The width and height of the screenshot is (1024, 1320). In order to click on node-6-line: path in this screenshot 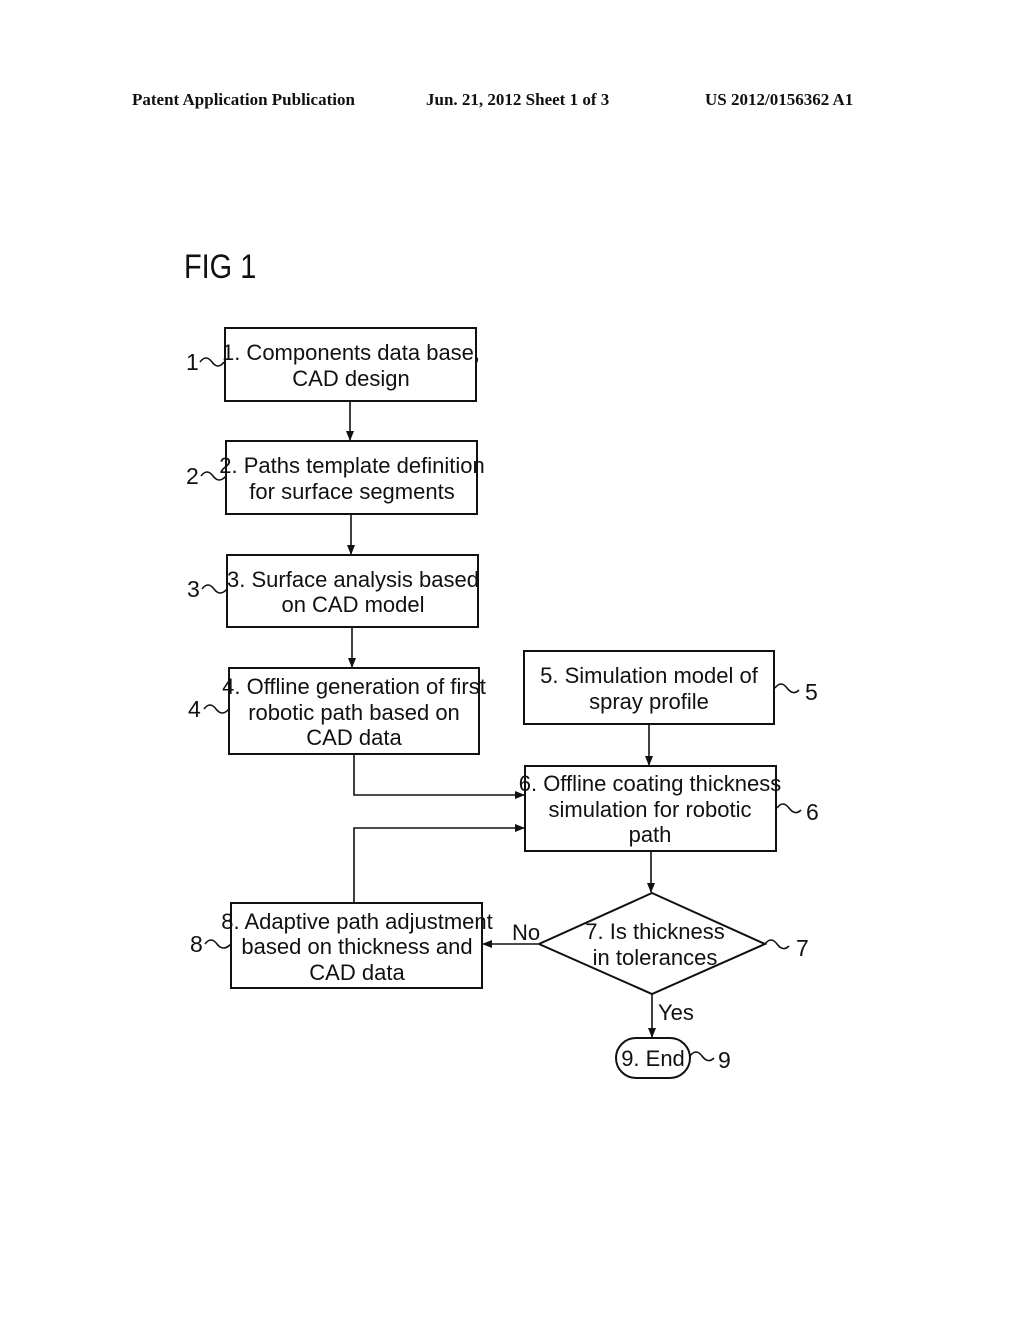, I will do `click(650, 834)`.